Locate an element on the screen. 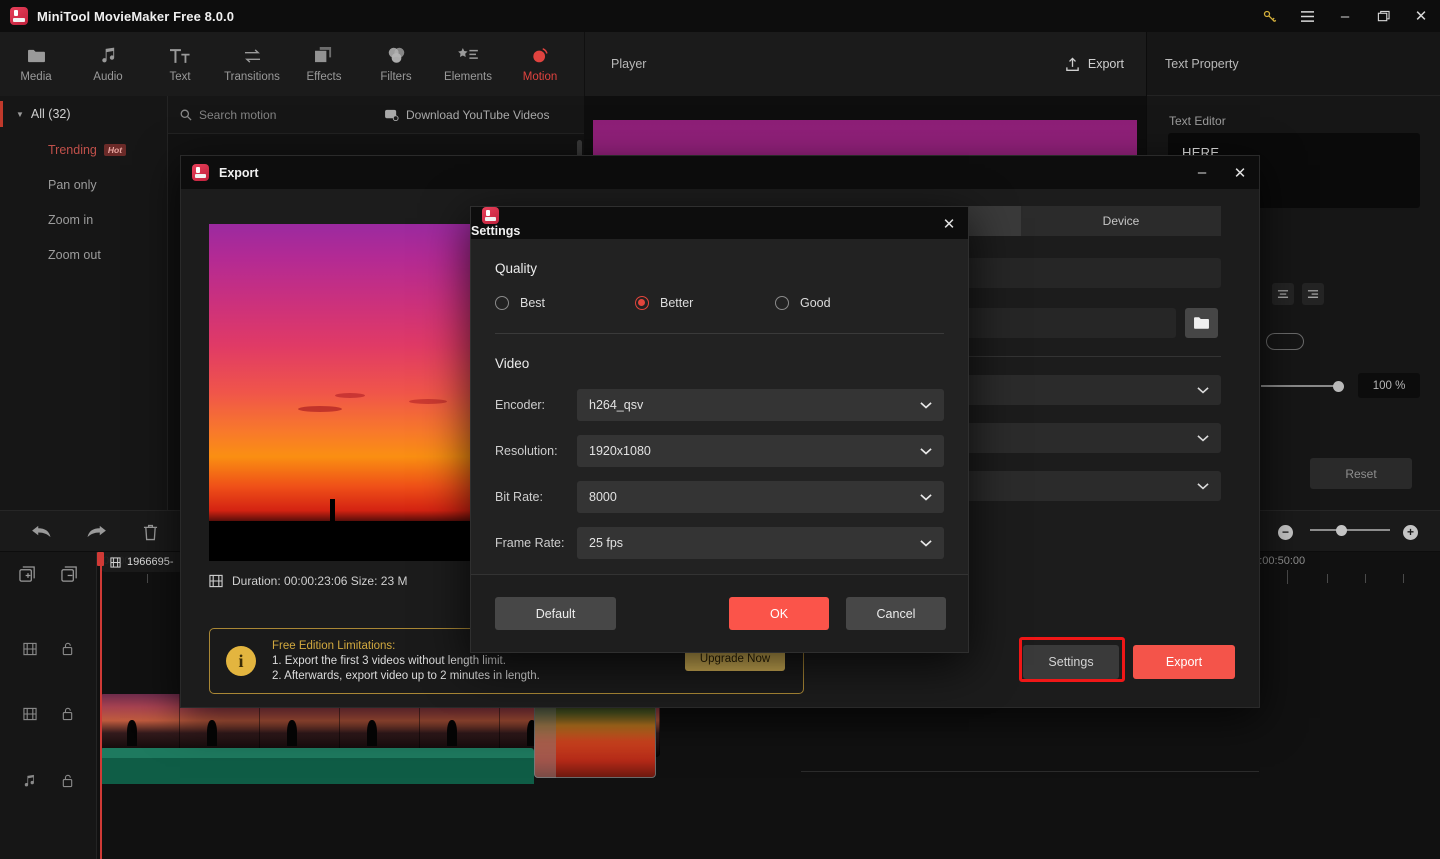 The width and height of the screenshot is (1440, 859). hot-badge: Hot is located at coordinates (115, 149).